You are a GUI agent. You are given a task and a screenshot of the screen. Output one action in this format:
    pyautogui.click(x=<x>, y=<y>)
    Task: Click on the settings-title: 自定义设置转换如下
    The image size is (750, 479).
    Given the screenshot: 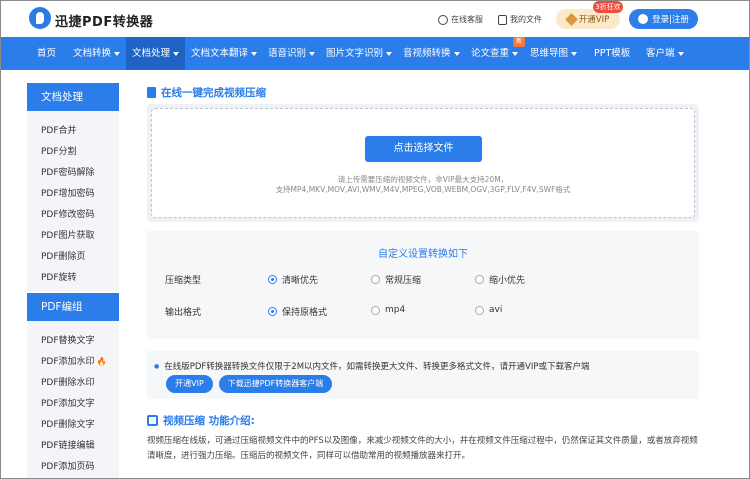 What is the action you would take?
    pyautogui.click(x=423, y=254)
    